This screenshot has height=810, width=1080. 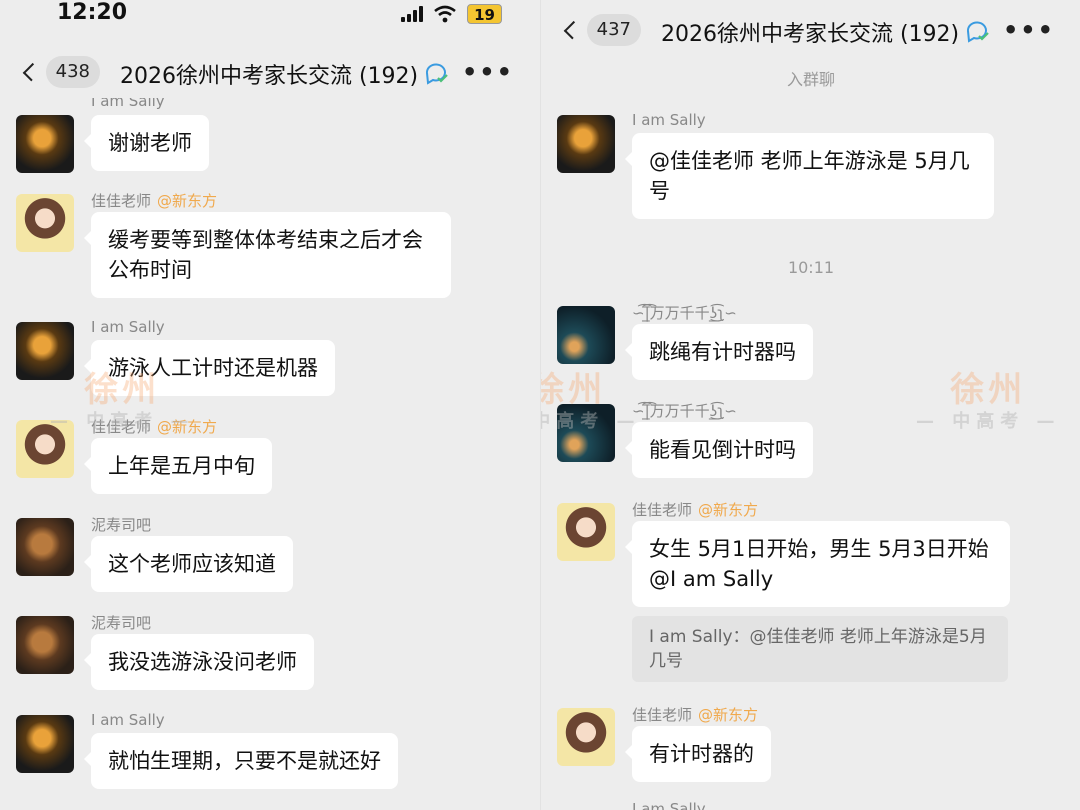 I want to click on message-bubble: 能看见倒计时吗, so click(x=719, y=450).